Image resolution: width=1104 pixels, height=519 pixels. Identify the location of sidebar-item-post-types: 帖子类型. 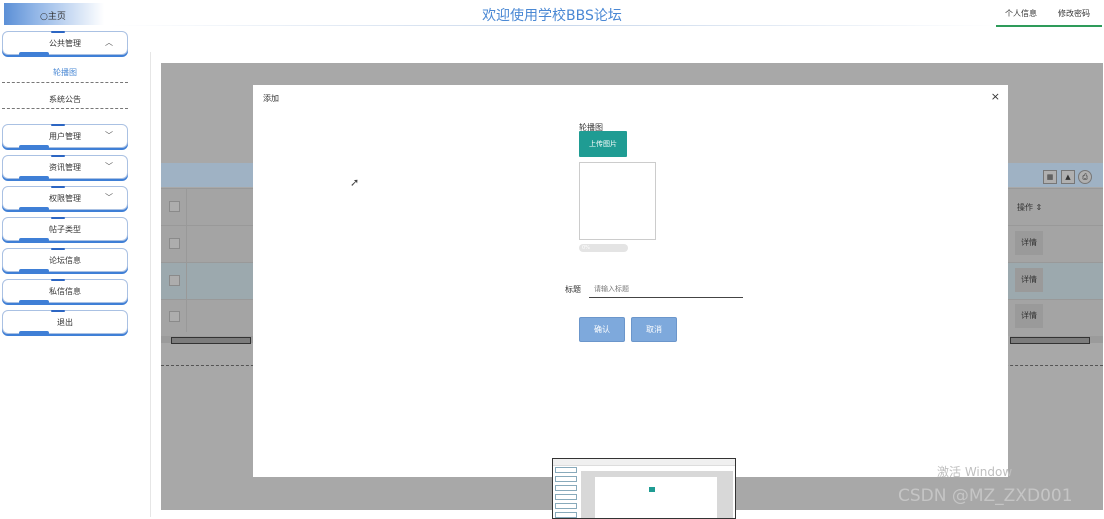
(65, 229).